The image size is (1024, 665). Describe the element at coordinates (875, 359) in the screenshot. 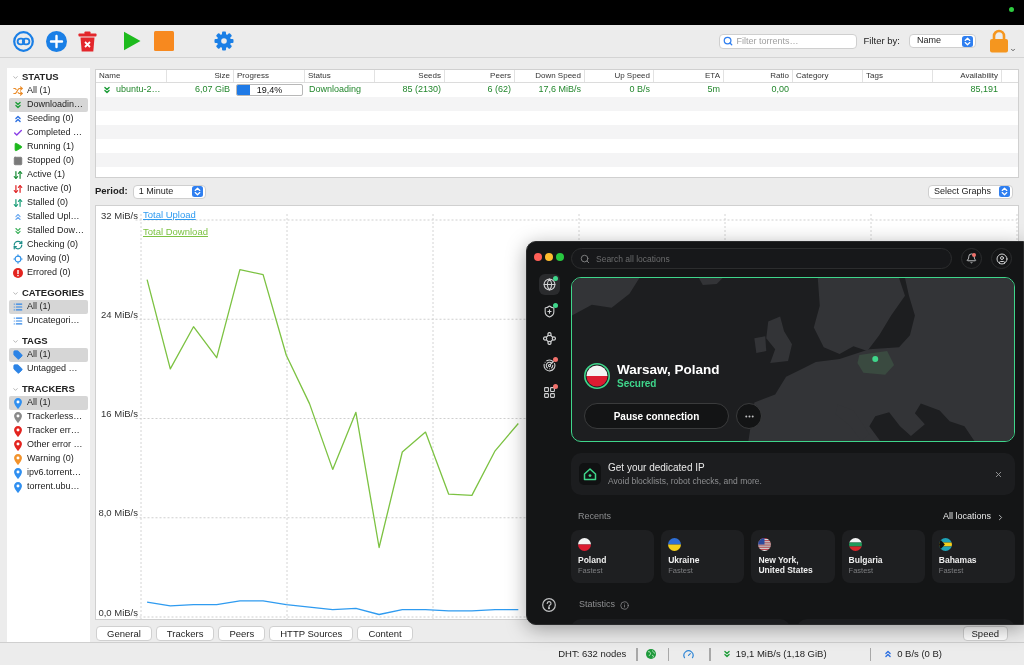

I see `location-marker-icon` at that location.